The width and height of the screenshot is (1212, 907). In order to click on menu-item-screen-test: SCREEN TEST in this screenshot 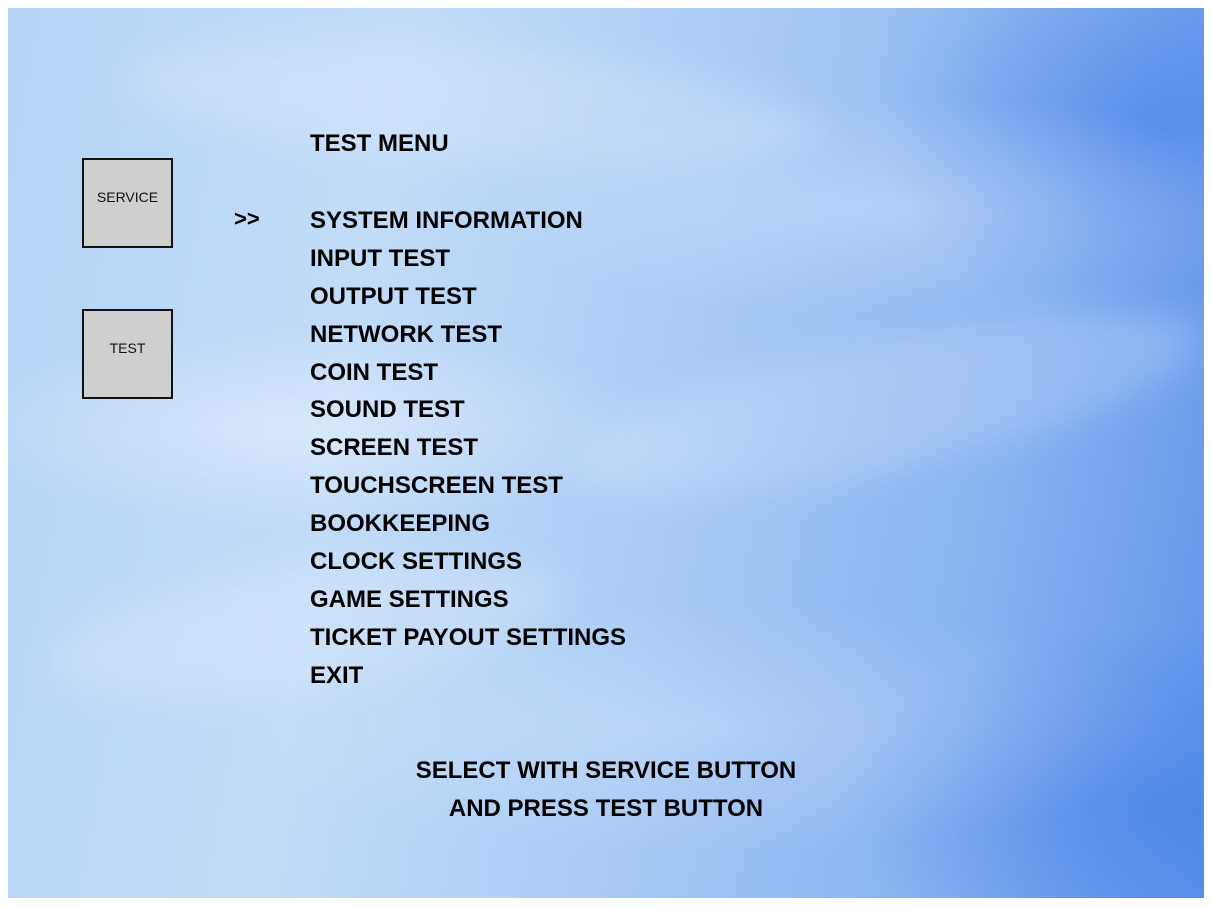, I will do `click(468, 448)`.